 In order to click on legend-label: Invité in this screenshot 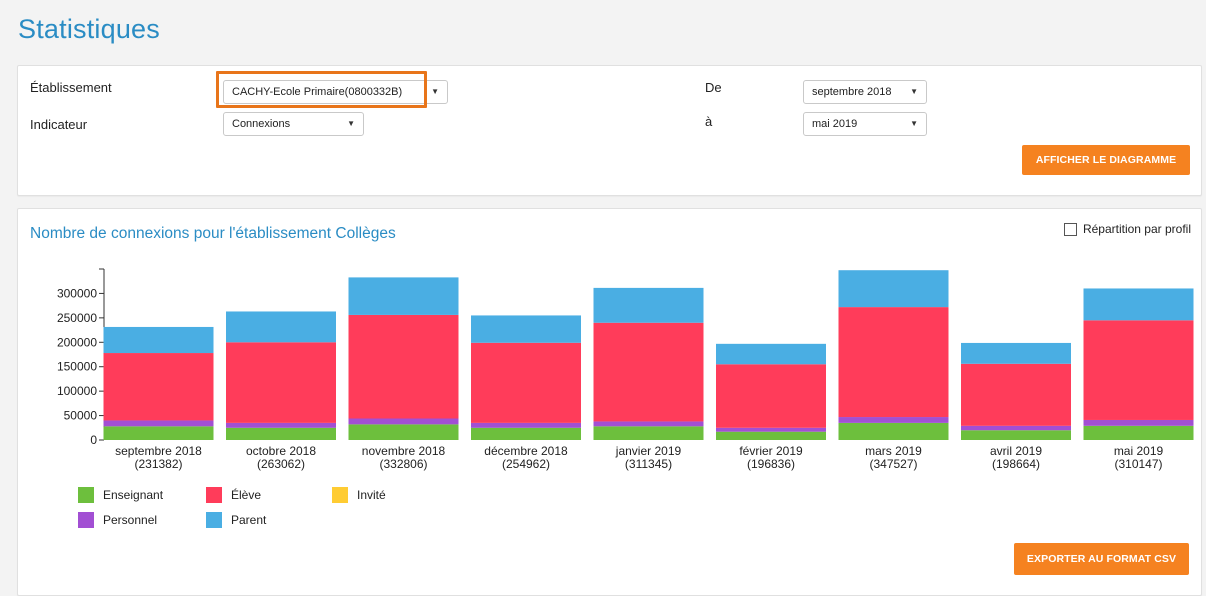, I will do `click(371, 495)`.